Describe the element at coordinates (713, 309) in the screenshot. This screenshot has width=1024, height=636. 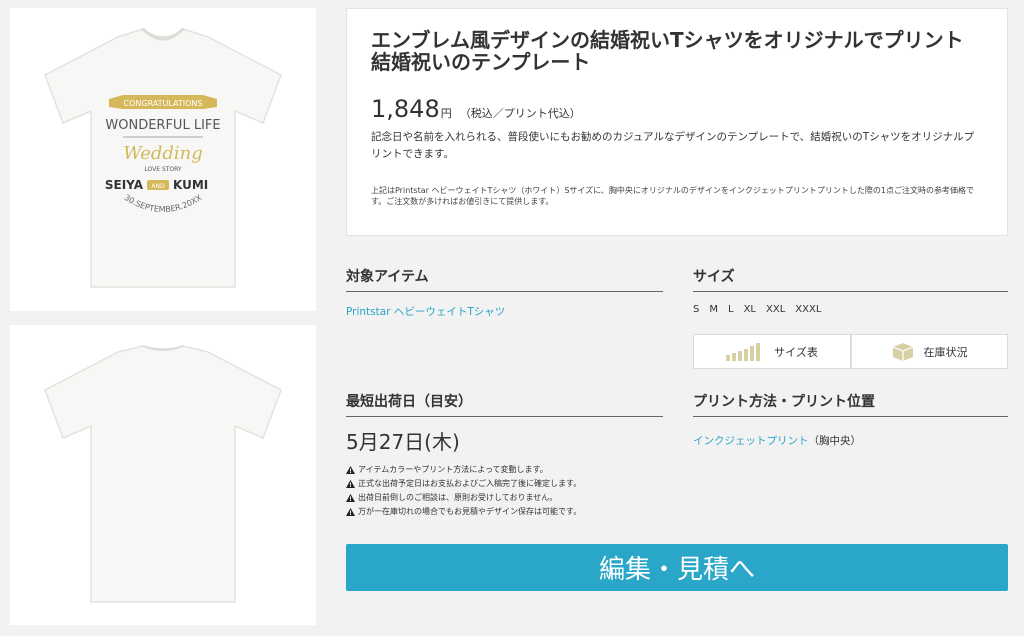
I see `size-option: M` at that location.